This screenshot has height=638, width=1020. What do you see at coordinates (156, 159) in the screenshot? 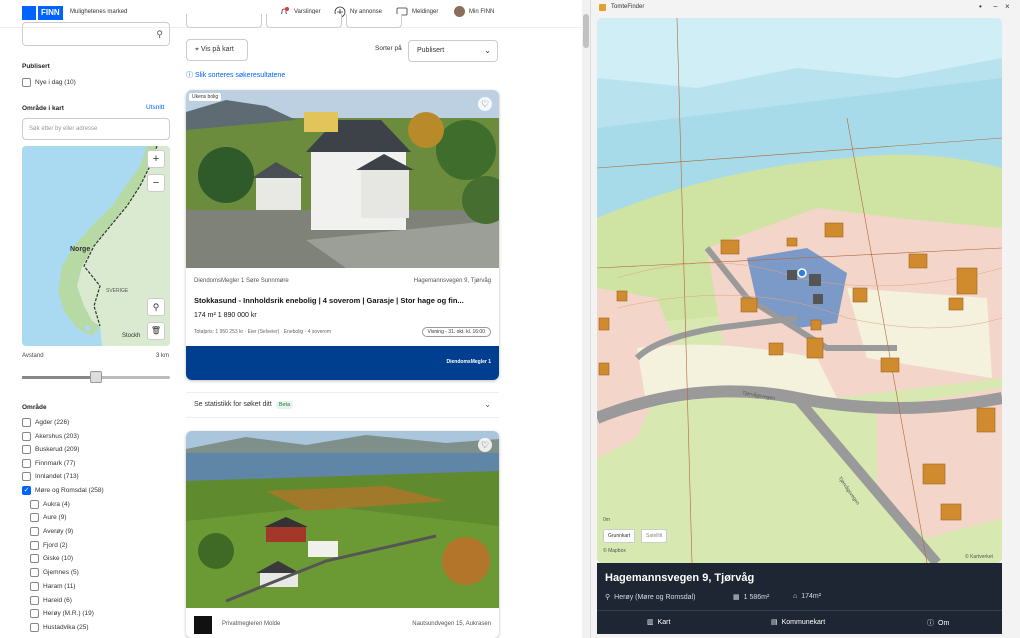
I see `zoom-in-button: +` at bounding box center [156, 159].